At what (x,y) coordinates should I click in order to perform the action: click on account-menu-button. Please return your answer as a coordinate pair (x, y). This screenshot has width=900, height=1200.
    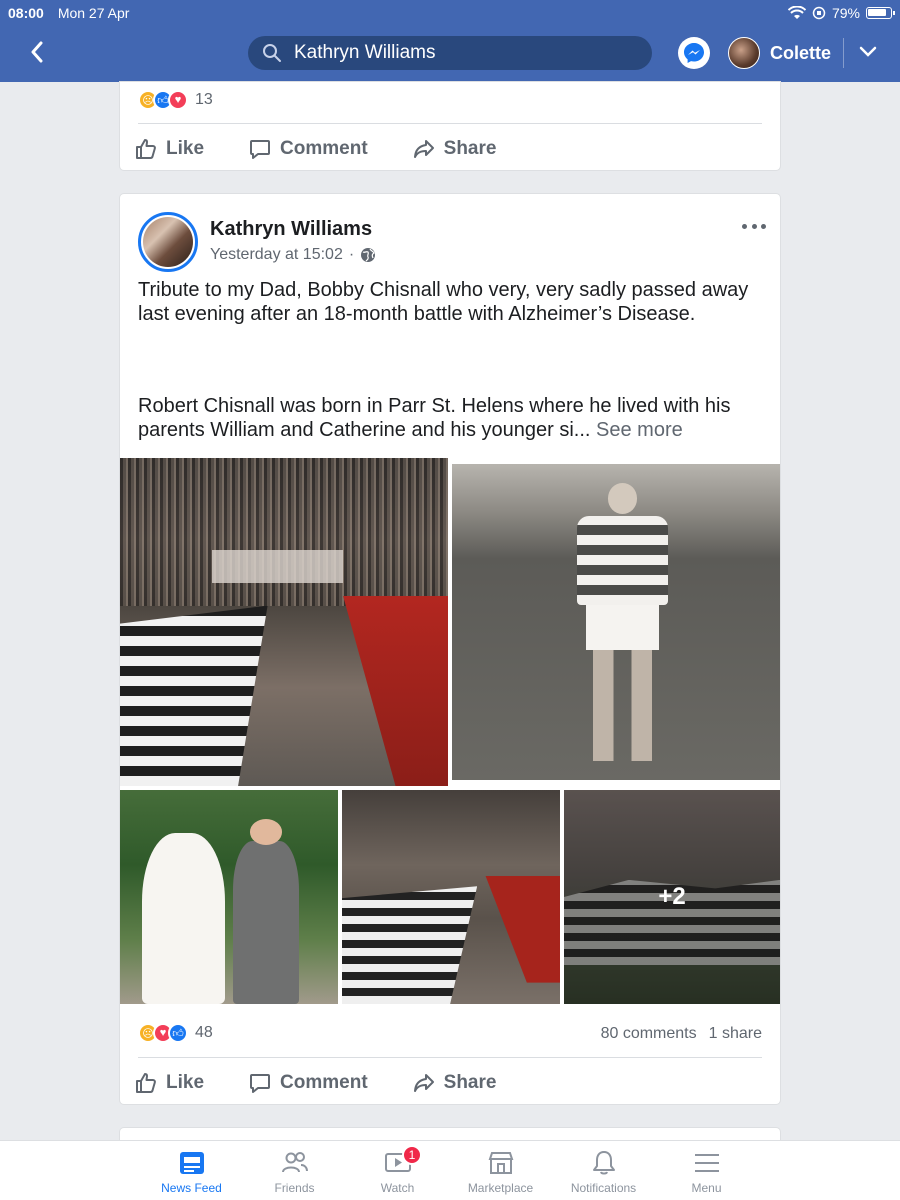
    Looking at the image, I should click on (868, 52).